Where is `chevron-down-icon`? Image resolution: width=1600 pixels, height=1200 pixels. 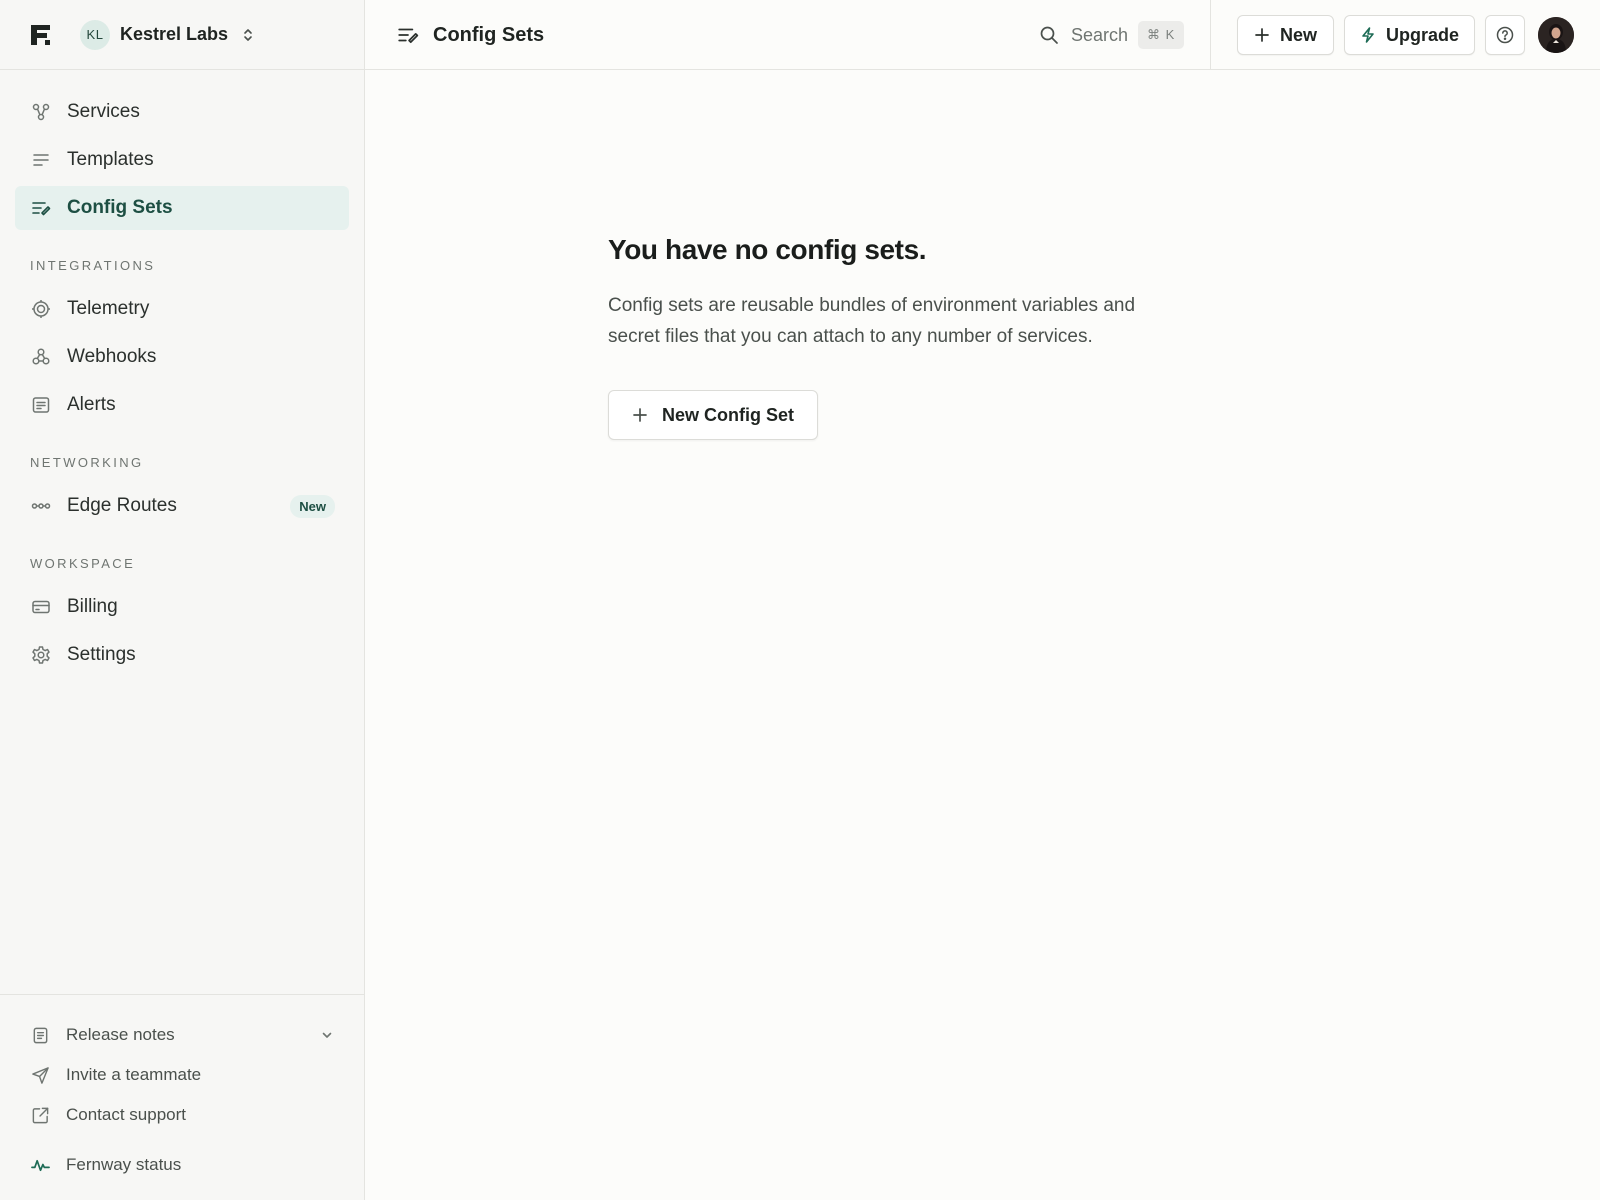
chevron-down-icon is located at coordinates (327, 1035).